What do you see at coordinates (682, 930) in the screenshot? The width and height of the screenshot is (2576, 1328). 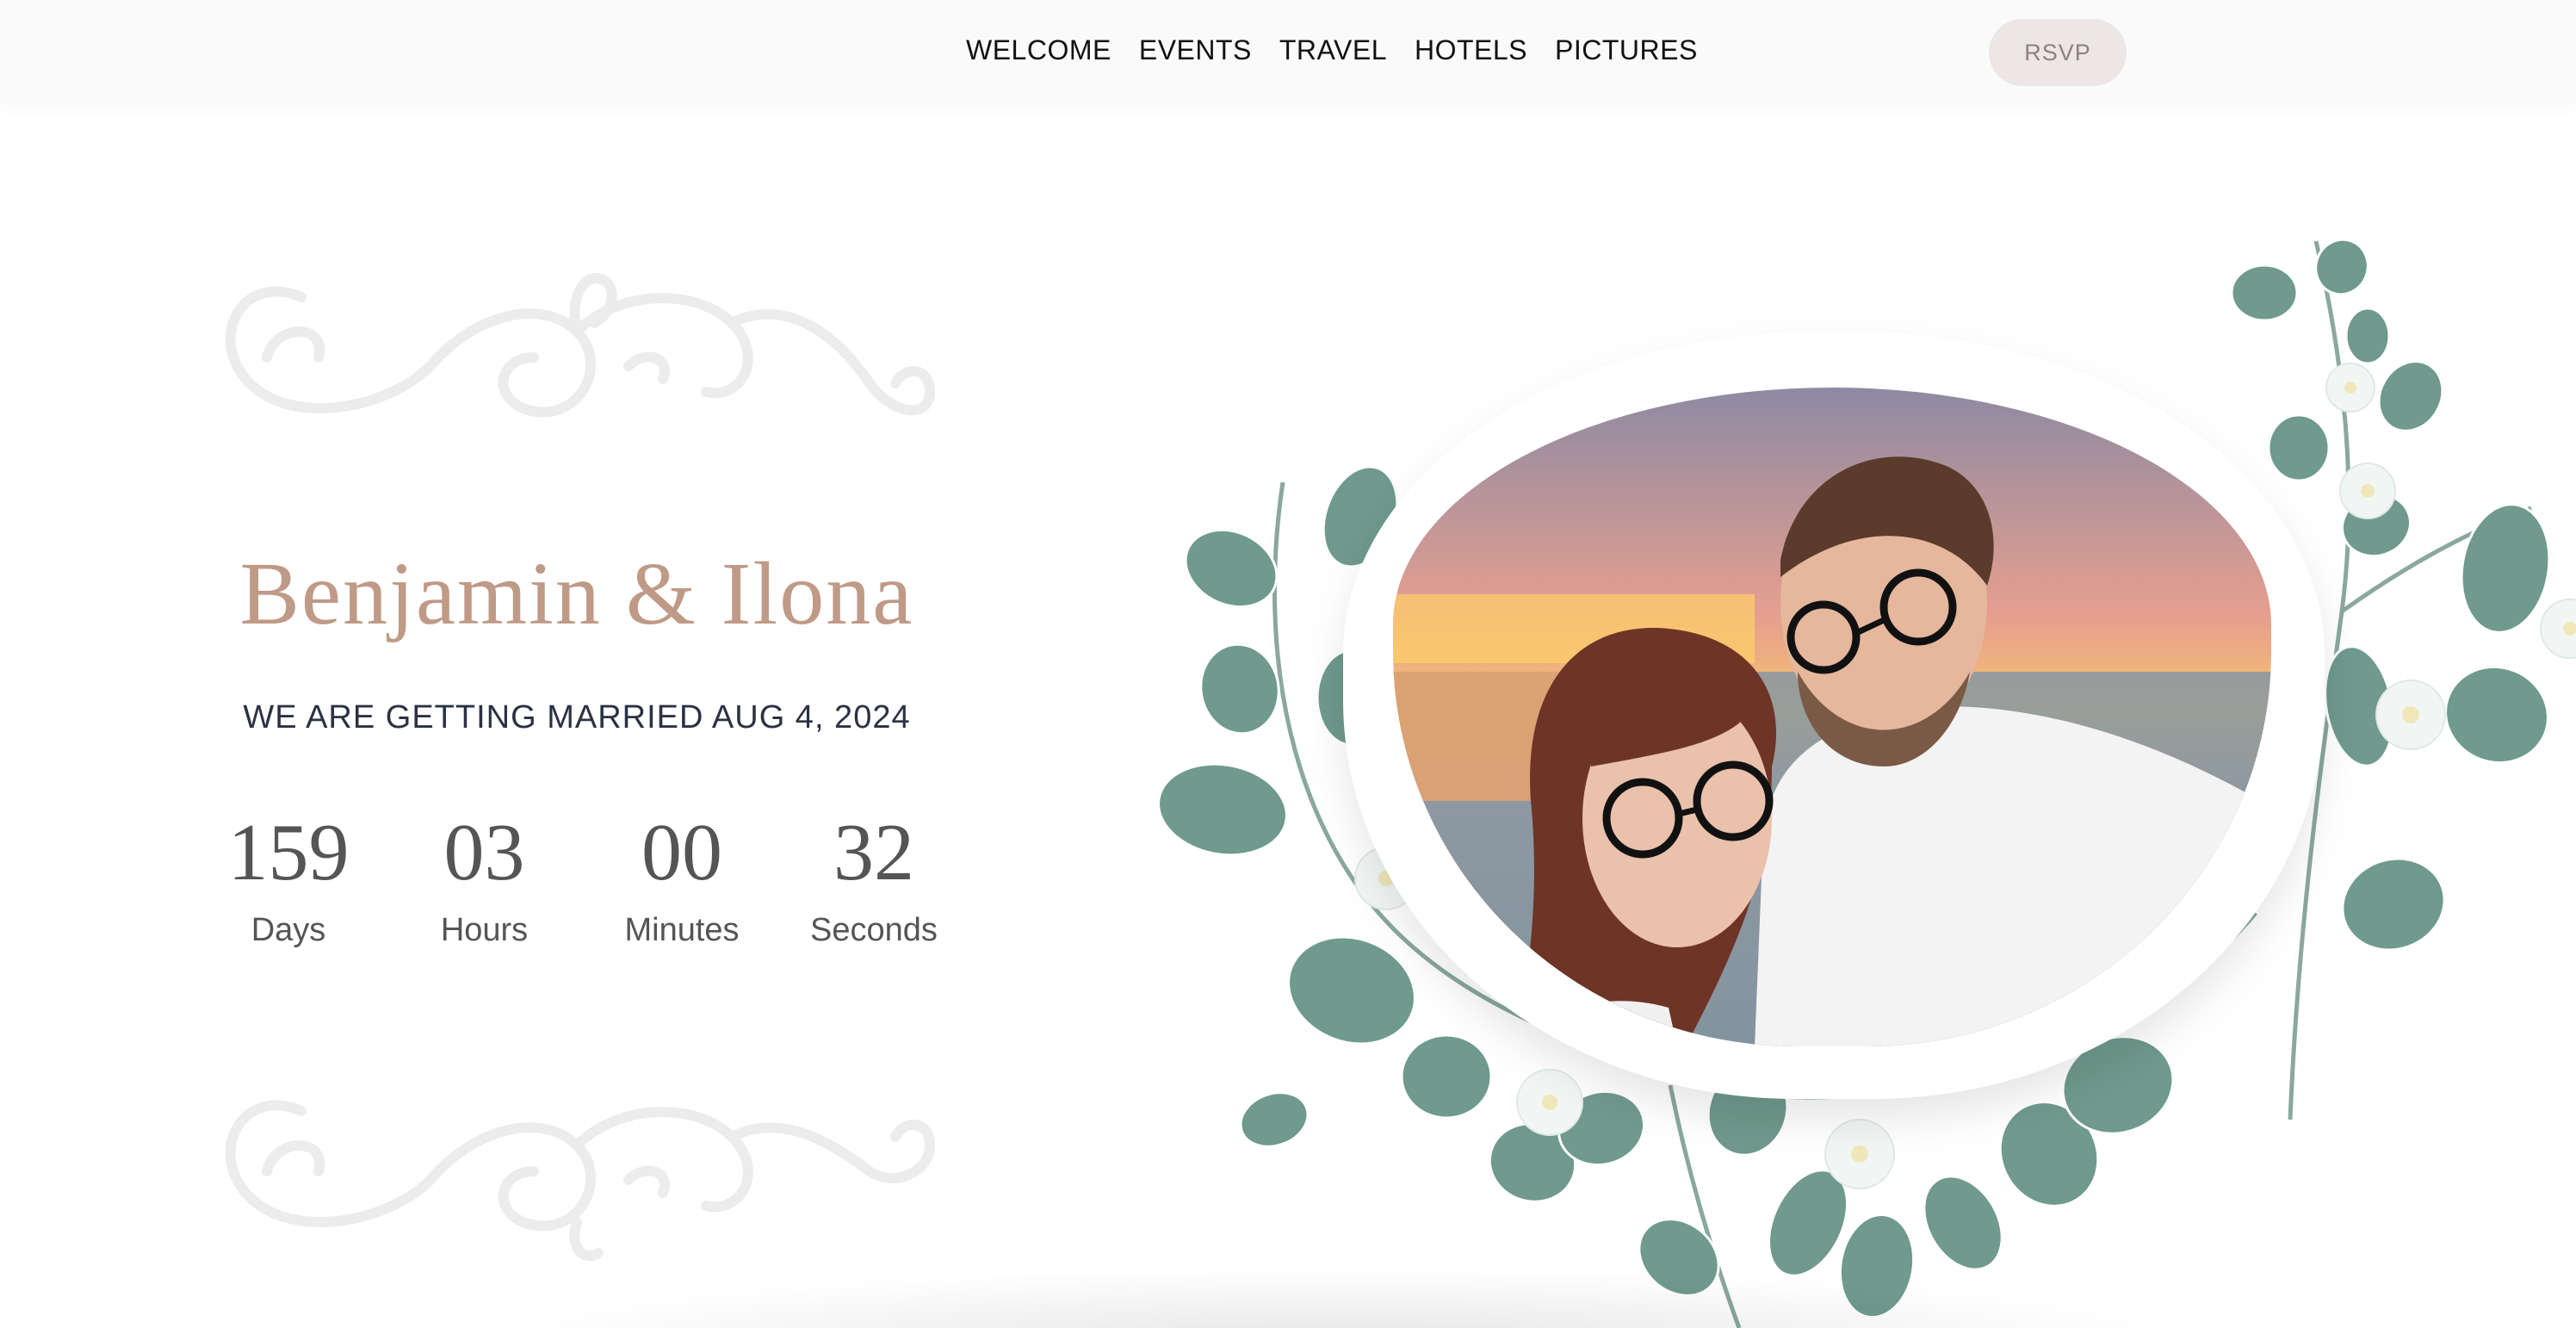 I see `countdown-minutes-label: Minutes` at bounding box center [682, 930].